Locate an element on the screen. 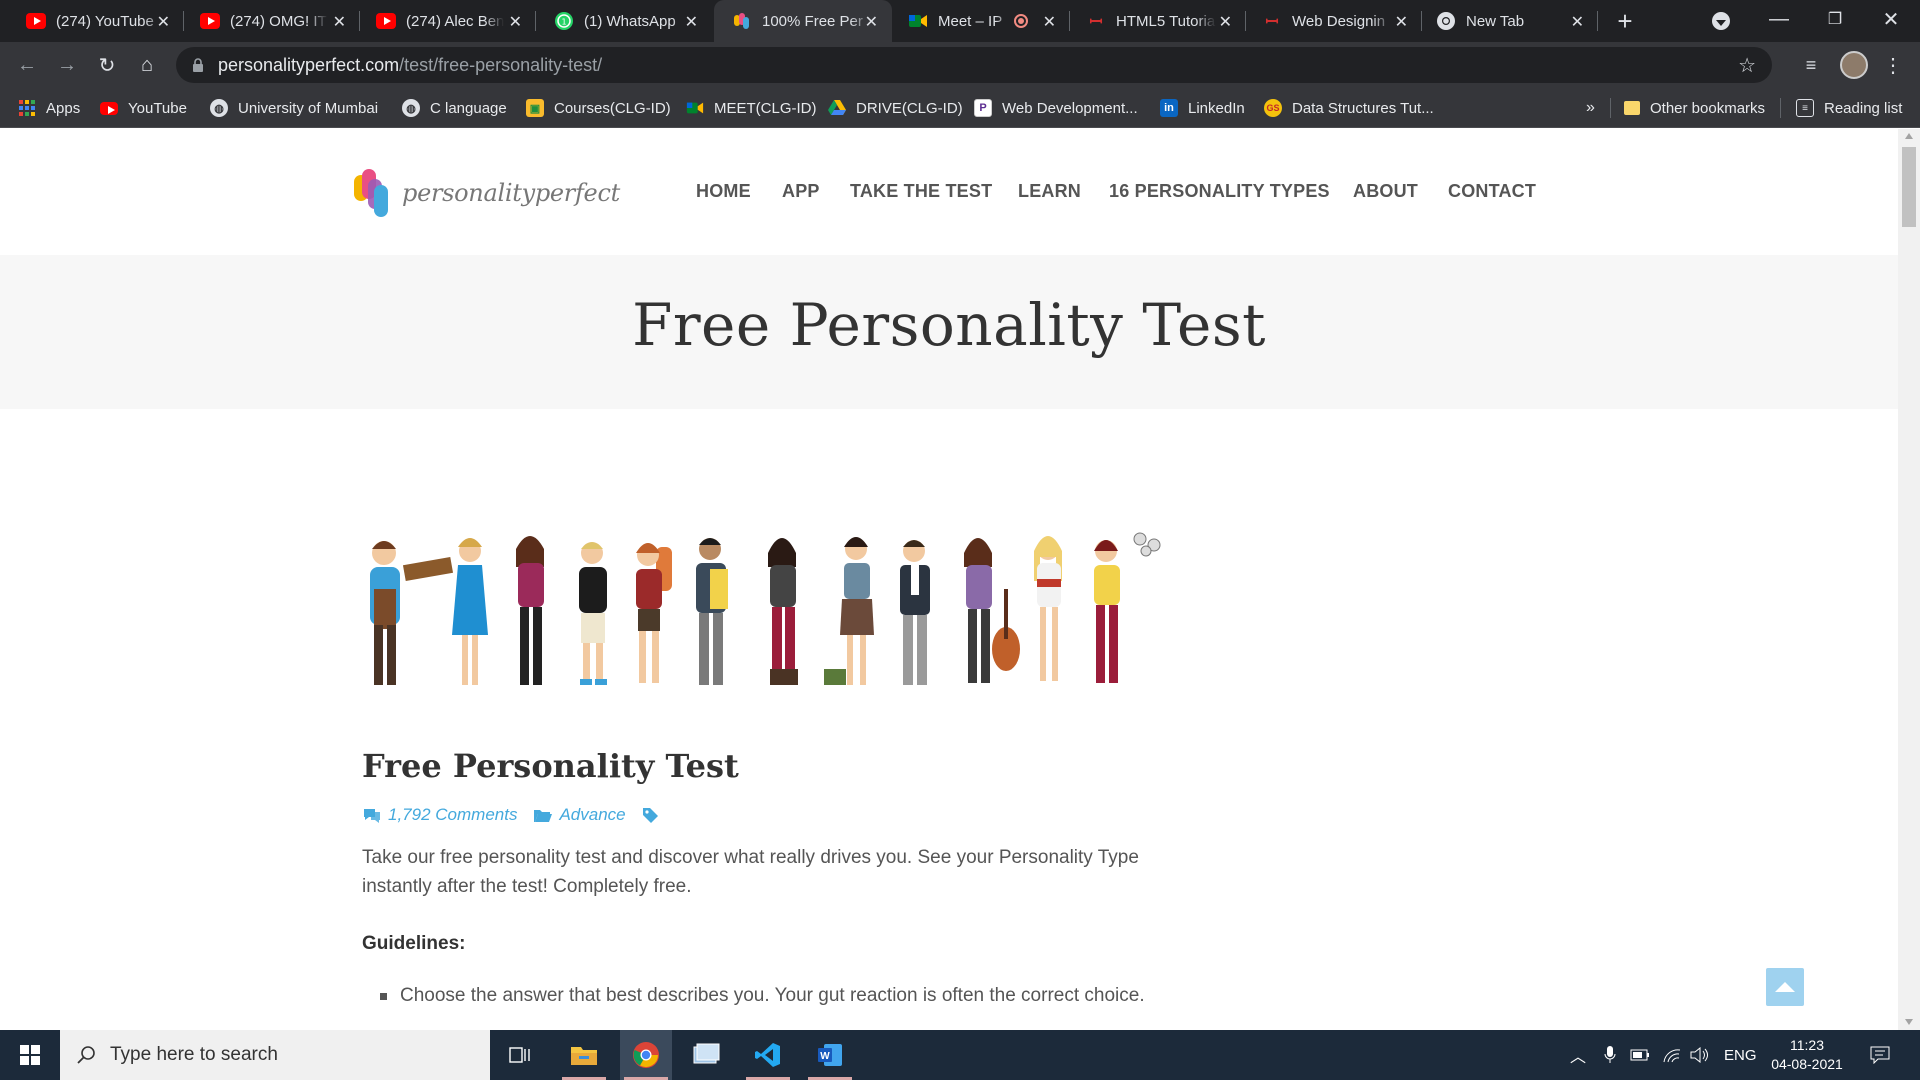  bookmark-university-of-mumbai: ◍ University of Mumbai is located at coordinates (294, 108).